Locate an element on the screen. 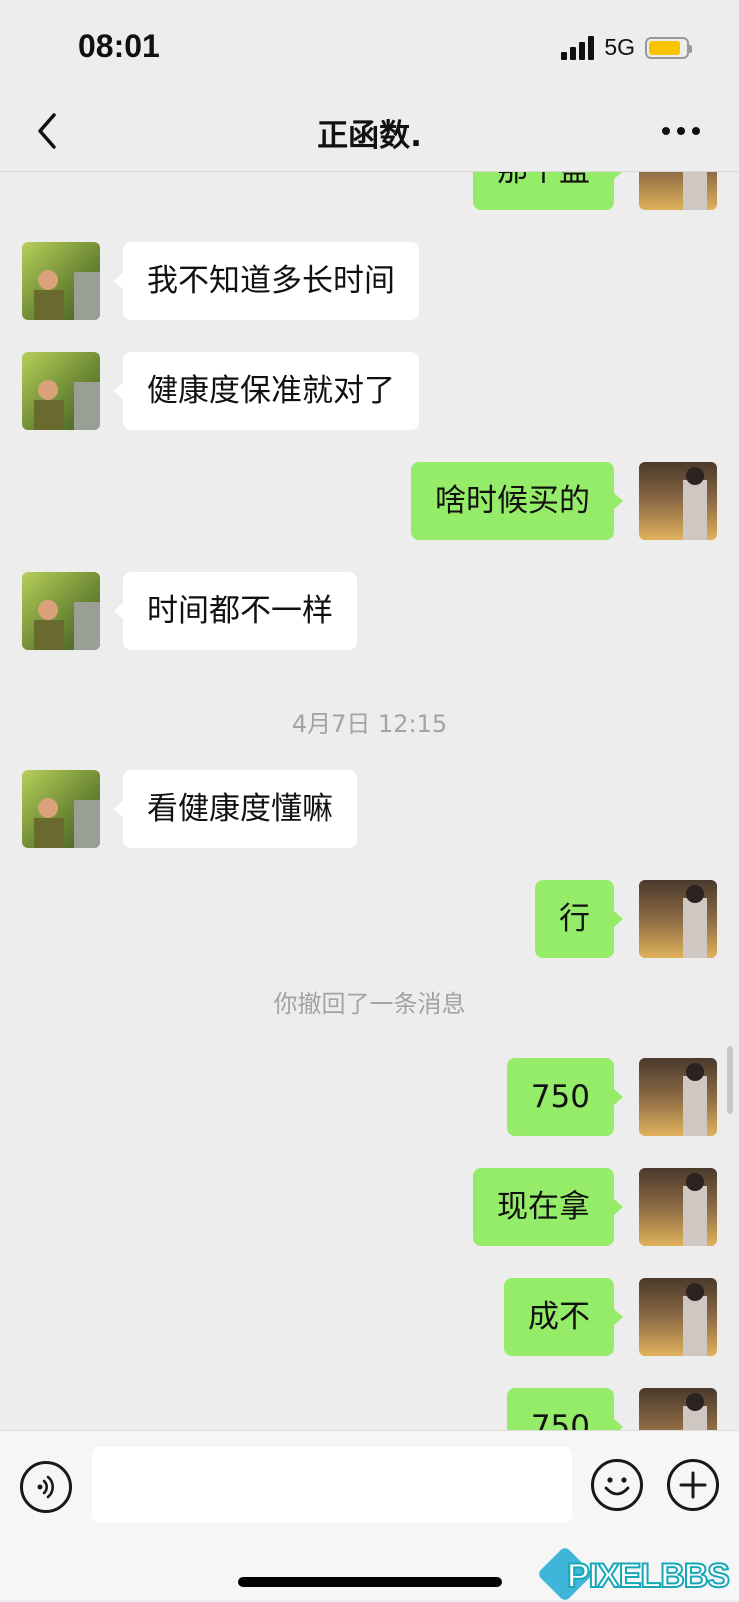 This screenshot has height=1602, width=739. message-bubble-sent: 行 is located at coordinates (579, 919).